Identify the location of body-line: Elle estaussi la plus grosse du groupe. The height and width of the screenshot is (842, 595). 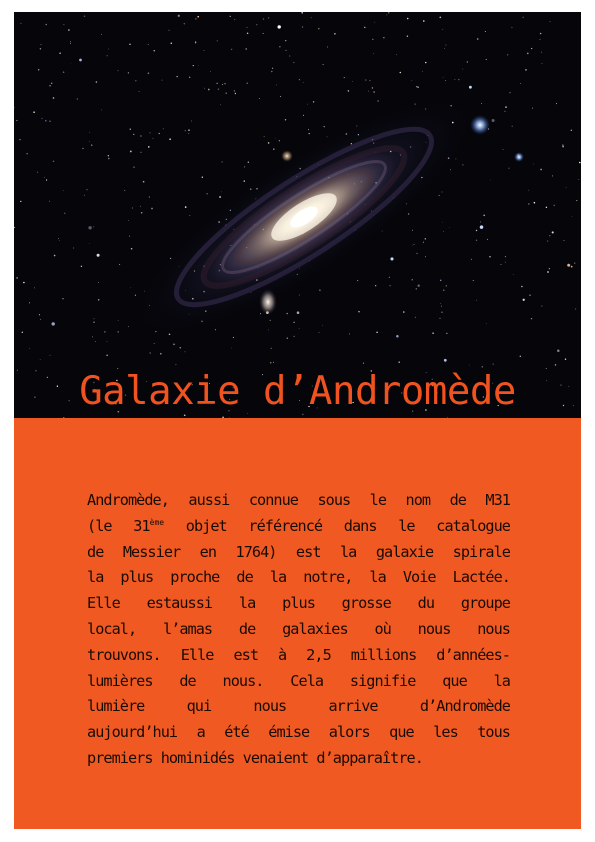
(299, 603).